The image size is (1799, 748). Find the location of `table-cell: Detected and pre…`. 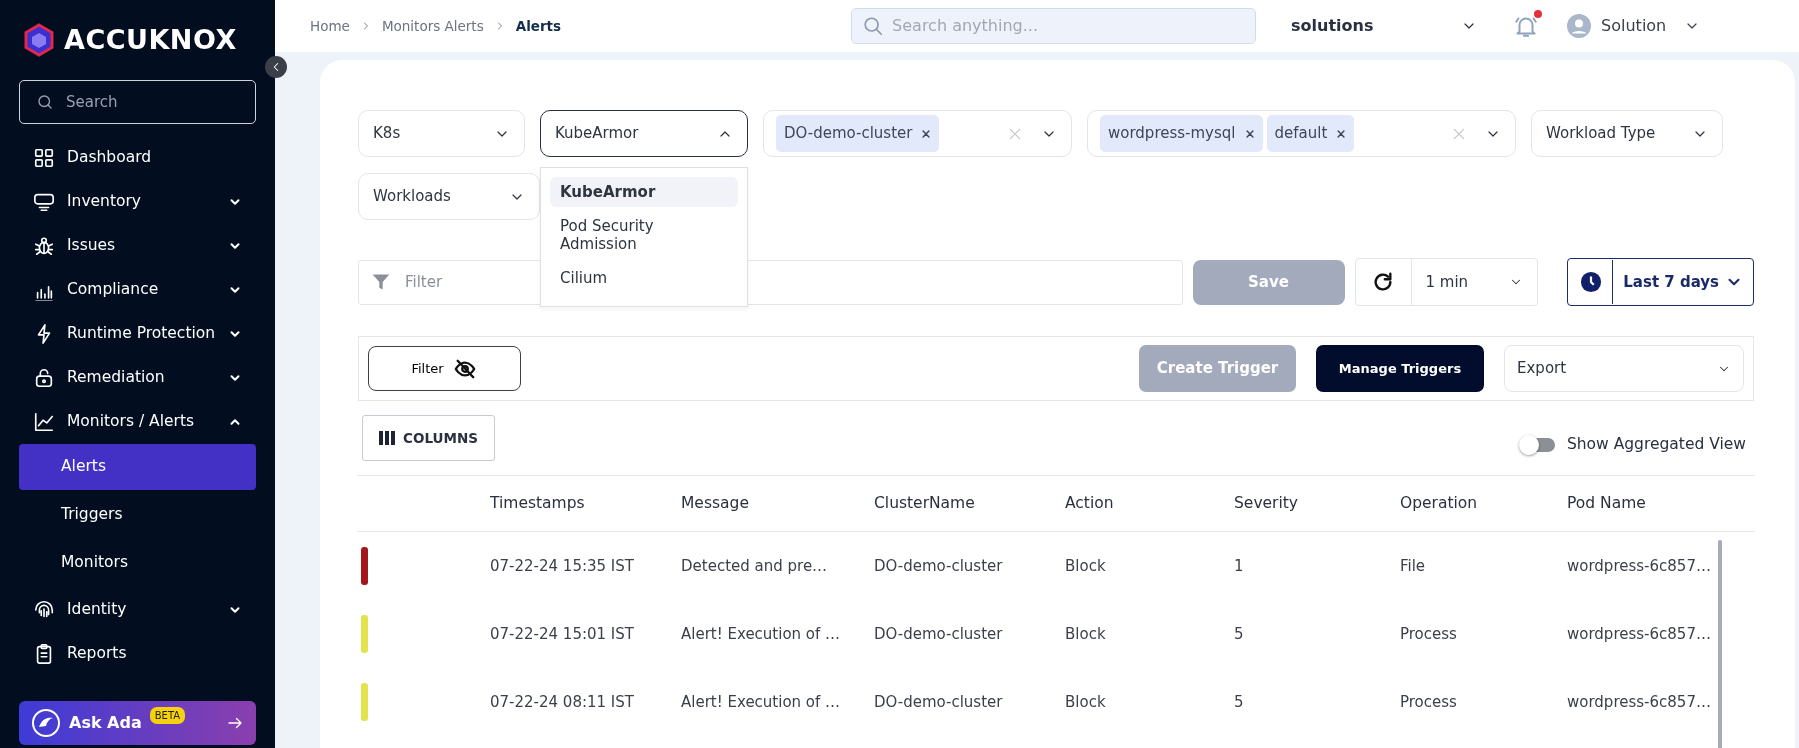

table-cell: Detected and pre… is located at coordinates (754, 565).